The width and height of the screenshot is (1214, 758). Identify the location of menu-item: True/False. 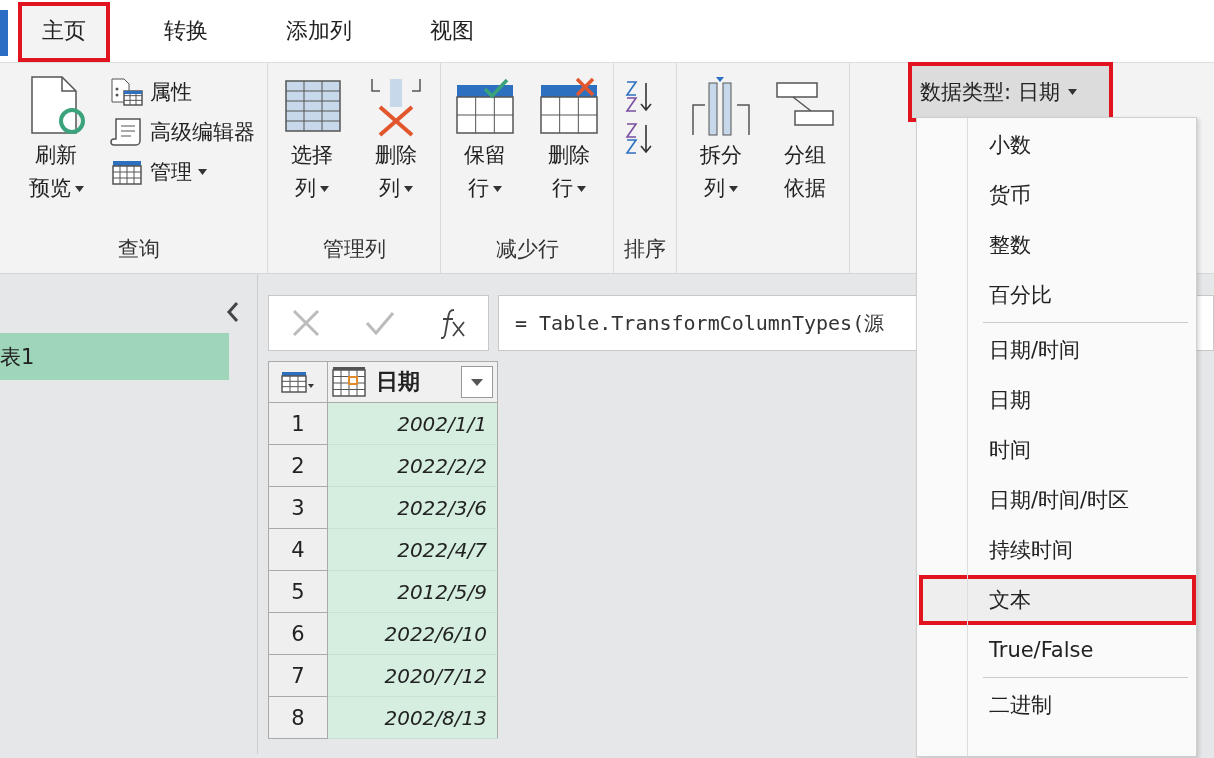
(1057, 650).